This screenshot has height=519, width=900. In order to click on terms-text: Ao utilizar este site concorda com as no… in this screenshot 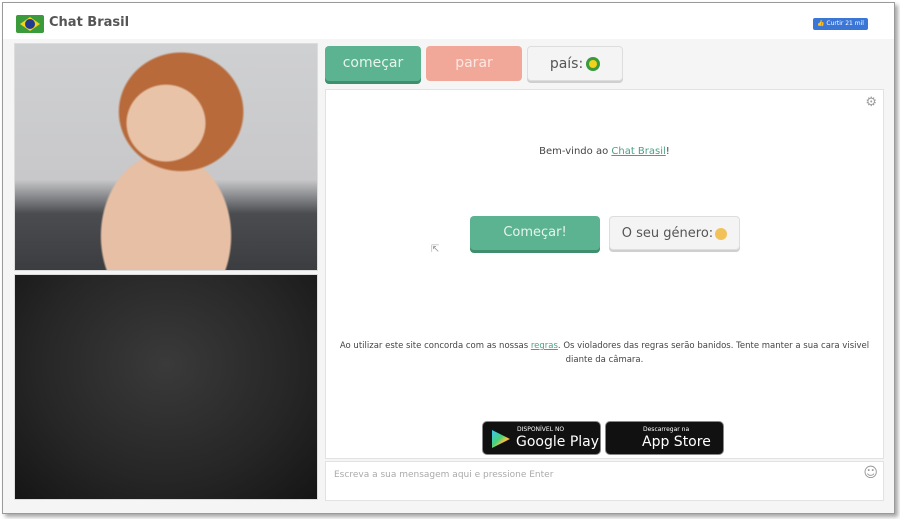, I will do `click(435, 346)`.